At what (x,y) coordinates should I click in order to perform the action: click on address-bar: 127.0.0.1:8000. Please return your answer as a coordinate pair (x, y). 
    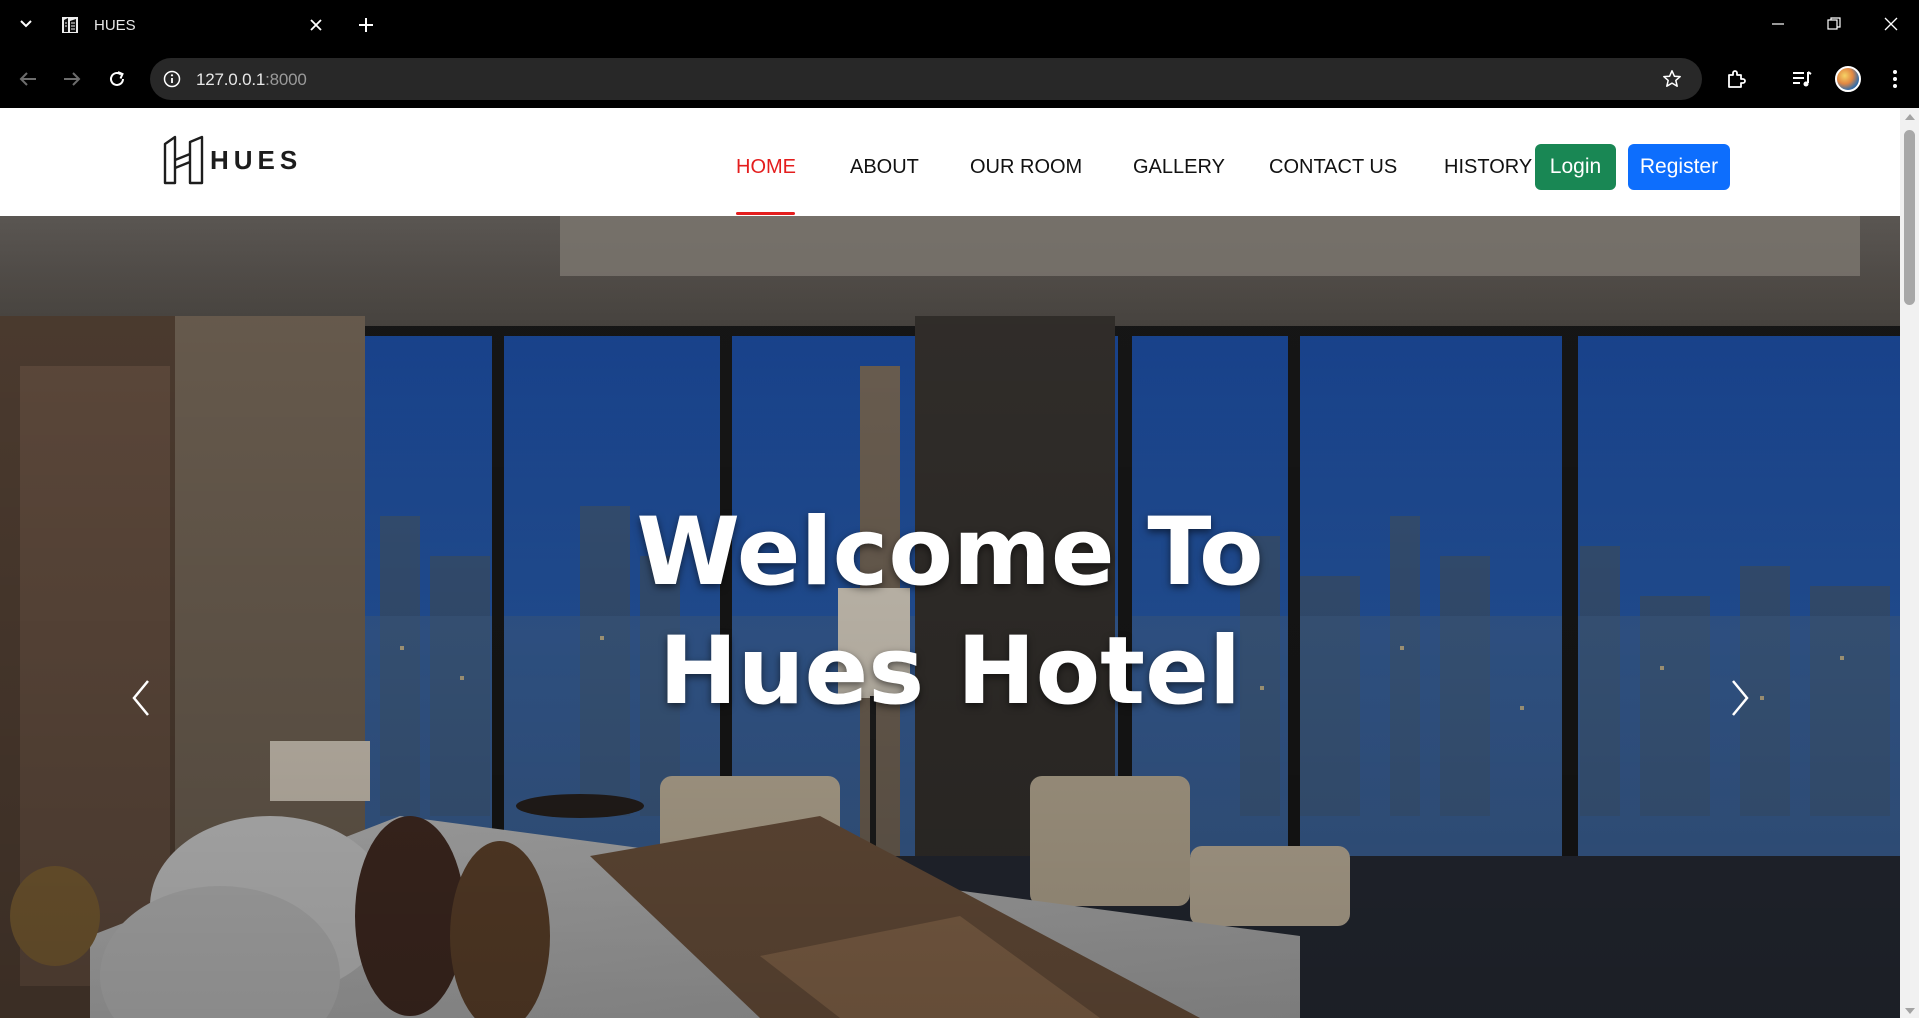
    Looking at the image, I should click on (926, 79).